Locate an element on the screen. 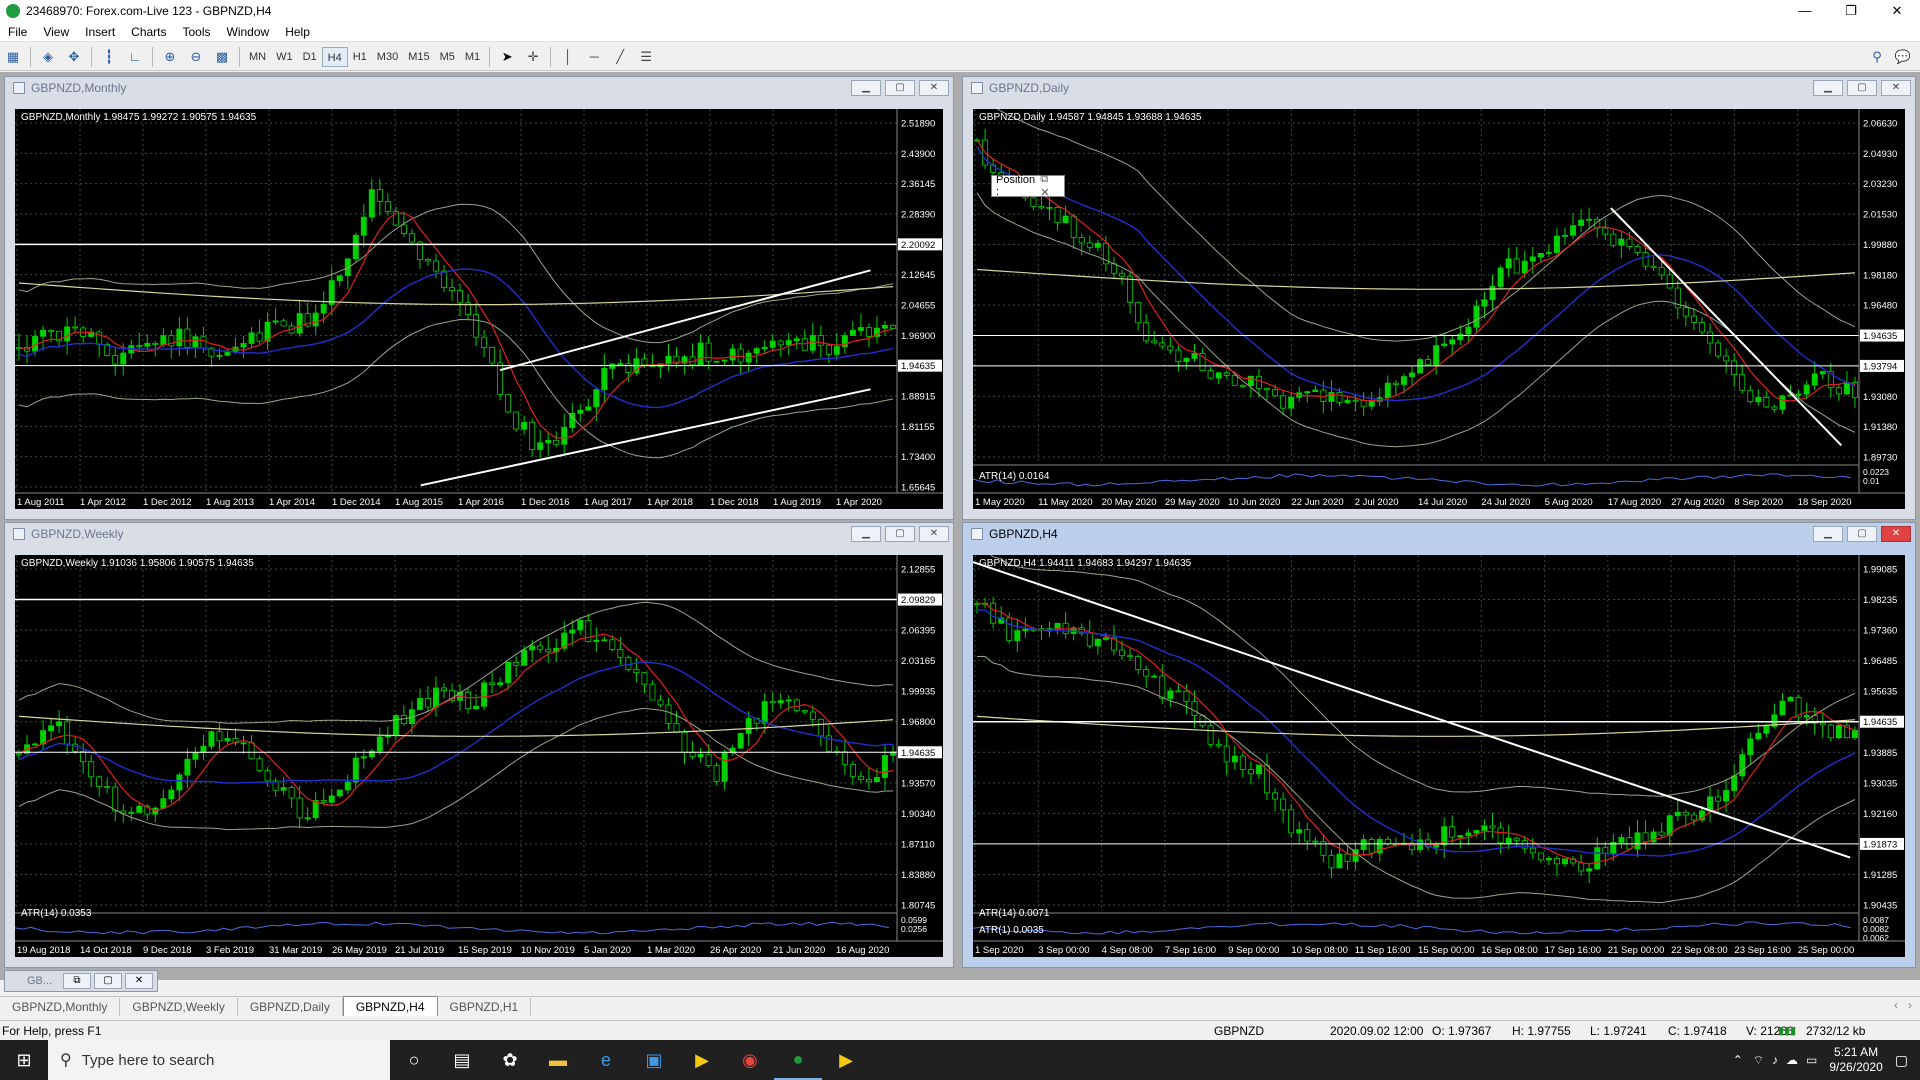 This screenshot has width=1920, height=1080. timeframe-h4: H4 is located at coordinates (334, 56).